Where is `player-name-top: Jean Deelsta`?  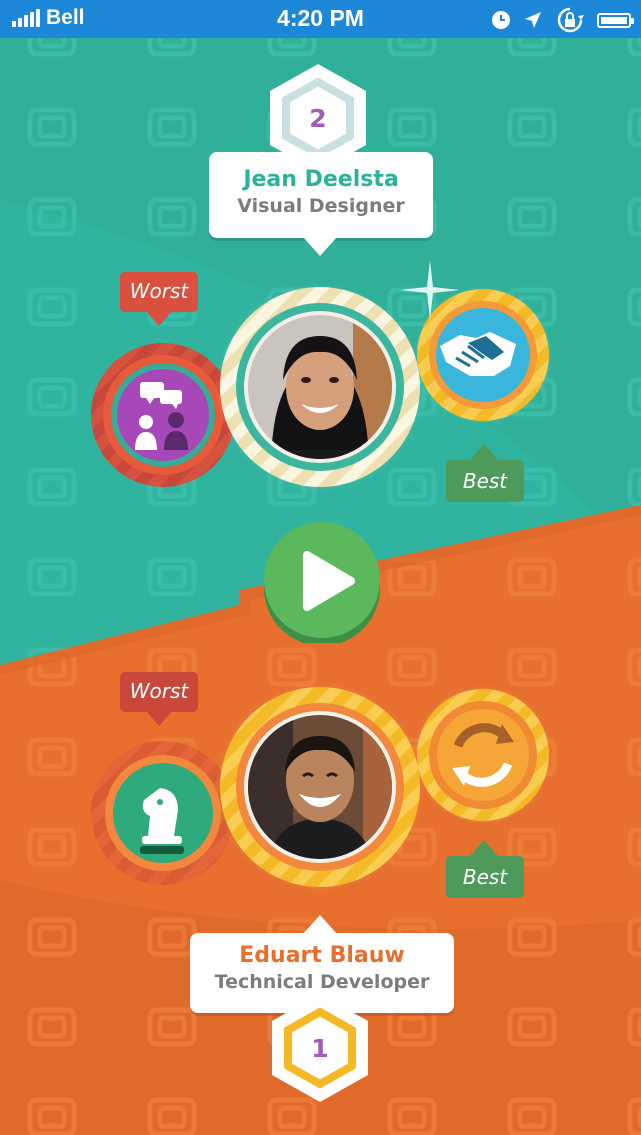 player-name-top: Jean Deelsta is located at coordinates (321, 179).